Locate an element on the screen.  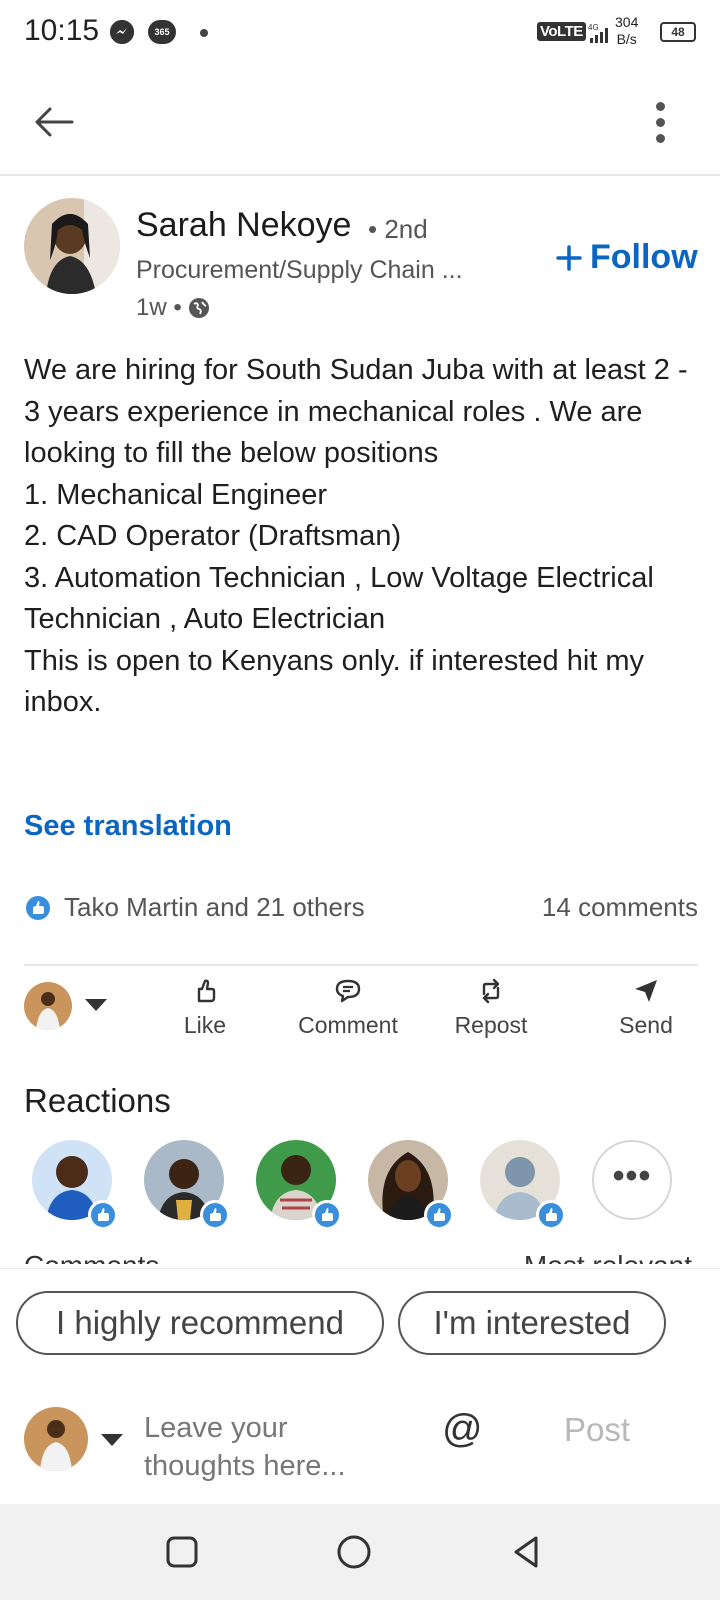
author-avatar is located at coordinates (72, 246).